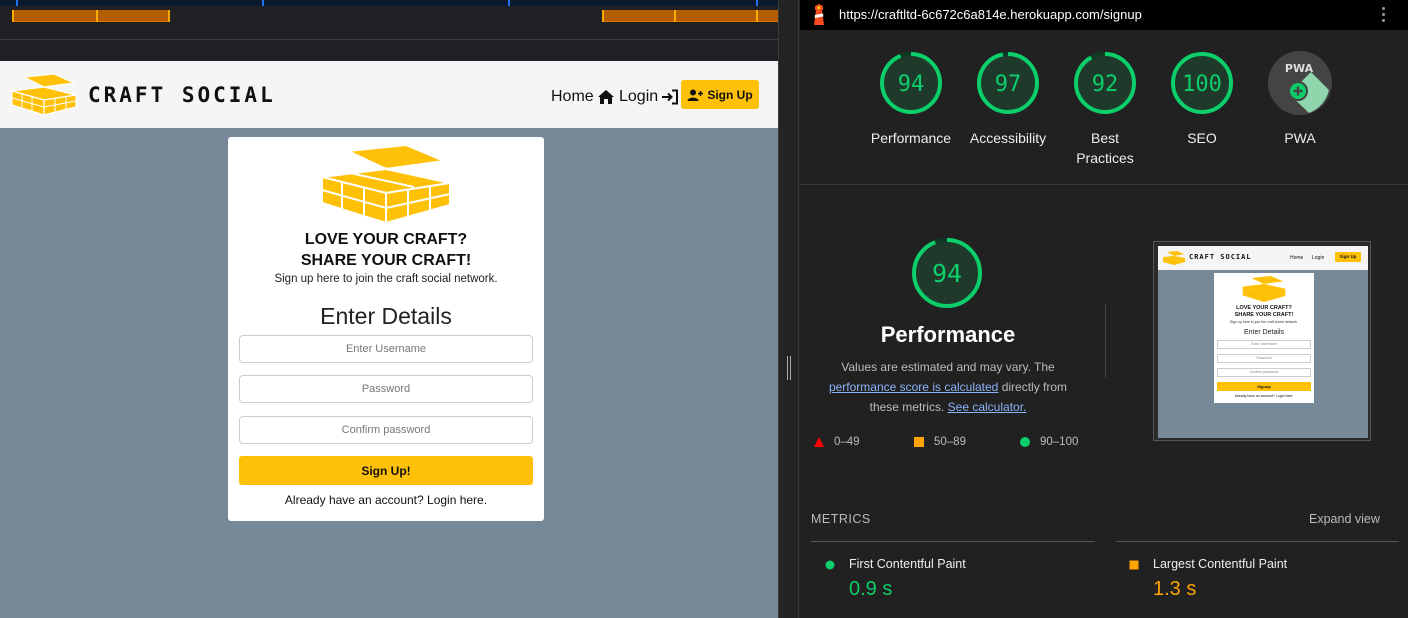 The image size is (1408, 618). What do you see at coordinates (907, 407) in the screenshot?
I see `description-text: these metrics.` at bounding box center [907, 407].